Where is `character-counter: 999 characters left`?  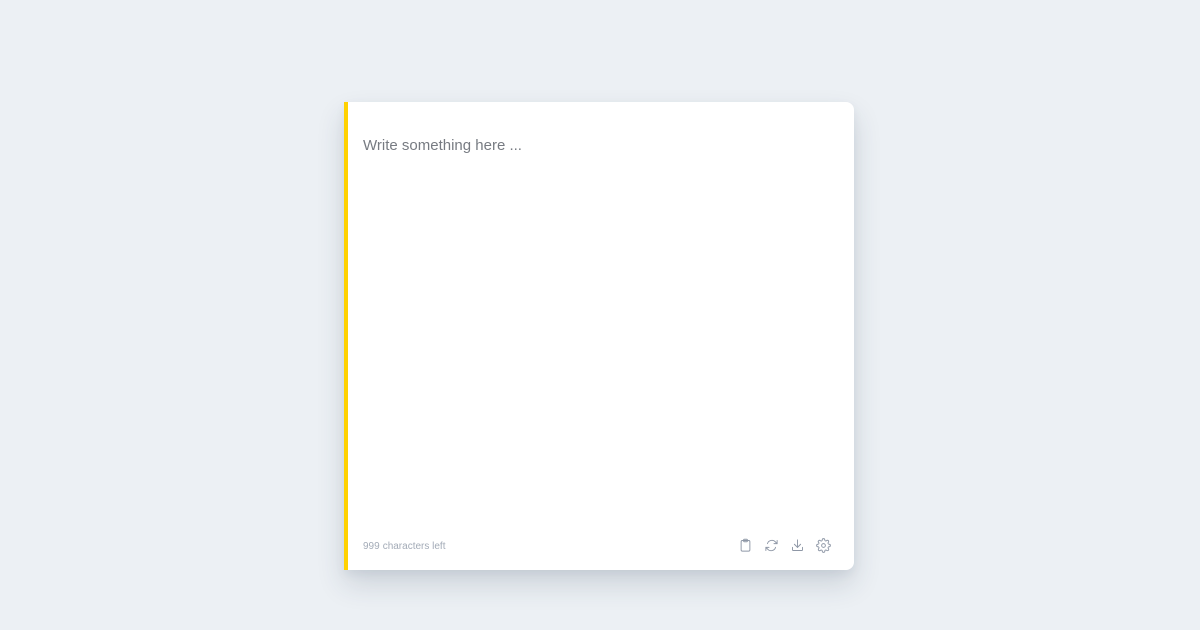 character-counter: 999 characters left is located at coordinates (404, 546).